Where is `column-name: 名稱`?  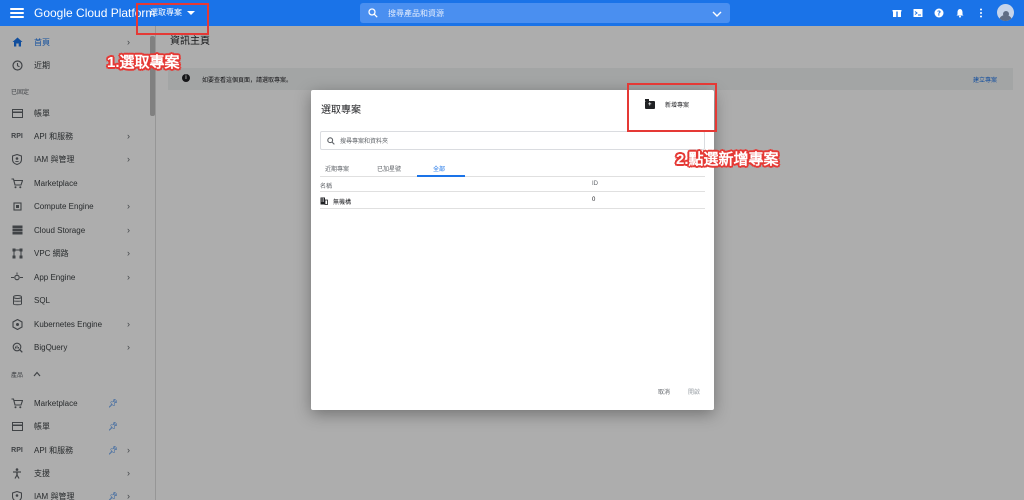
column-name: 名稱 is located at coordinates (326, 187).